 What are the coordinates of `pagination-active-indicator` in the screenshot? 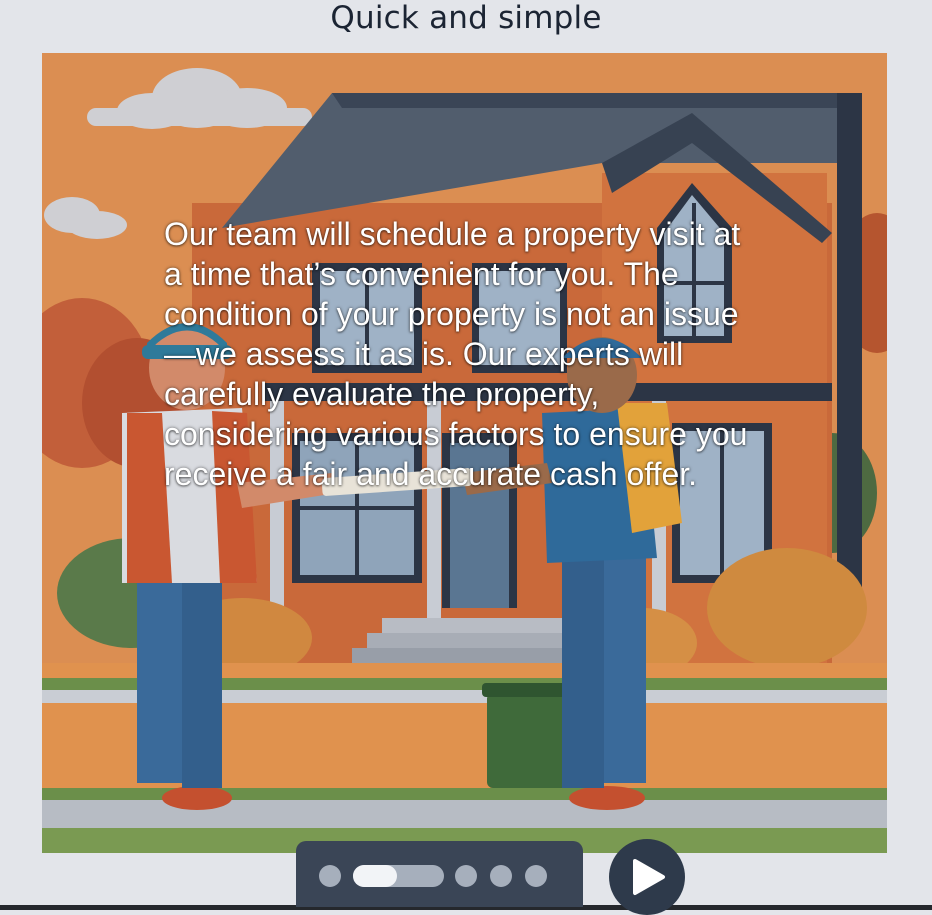 It's located at (375, 876).